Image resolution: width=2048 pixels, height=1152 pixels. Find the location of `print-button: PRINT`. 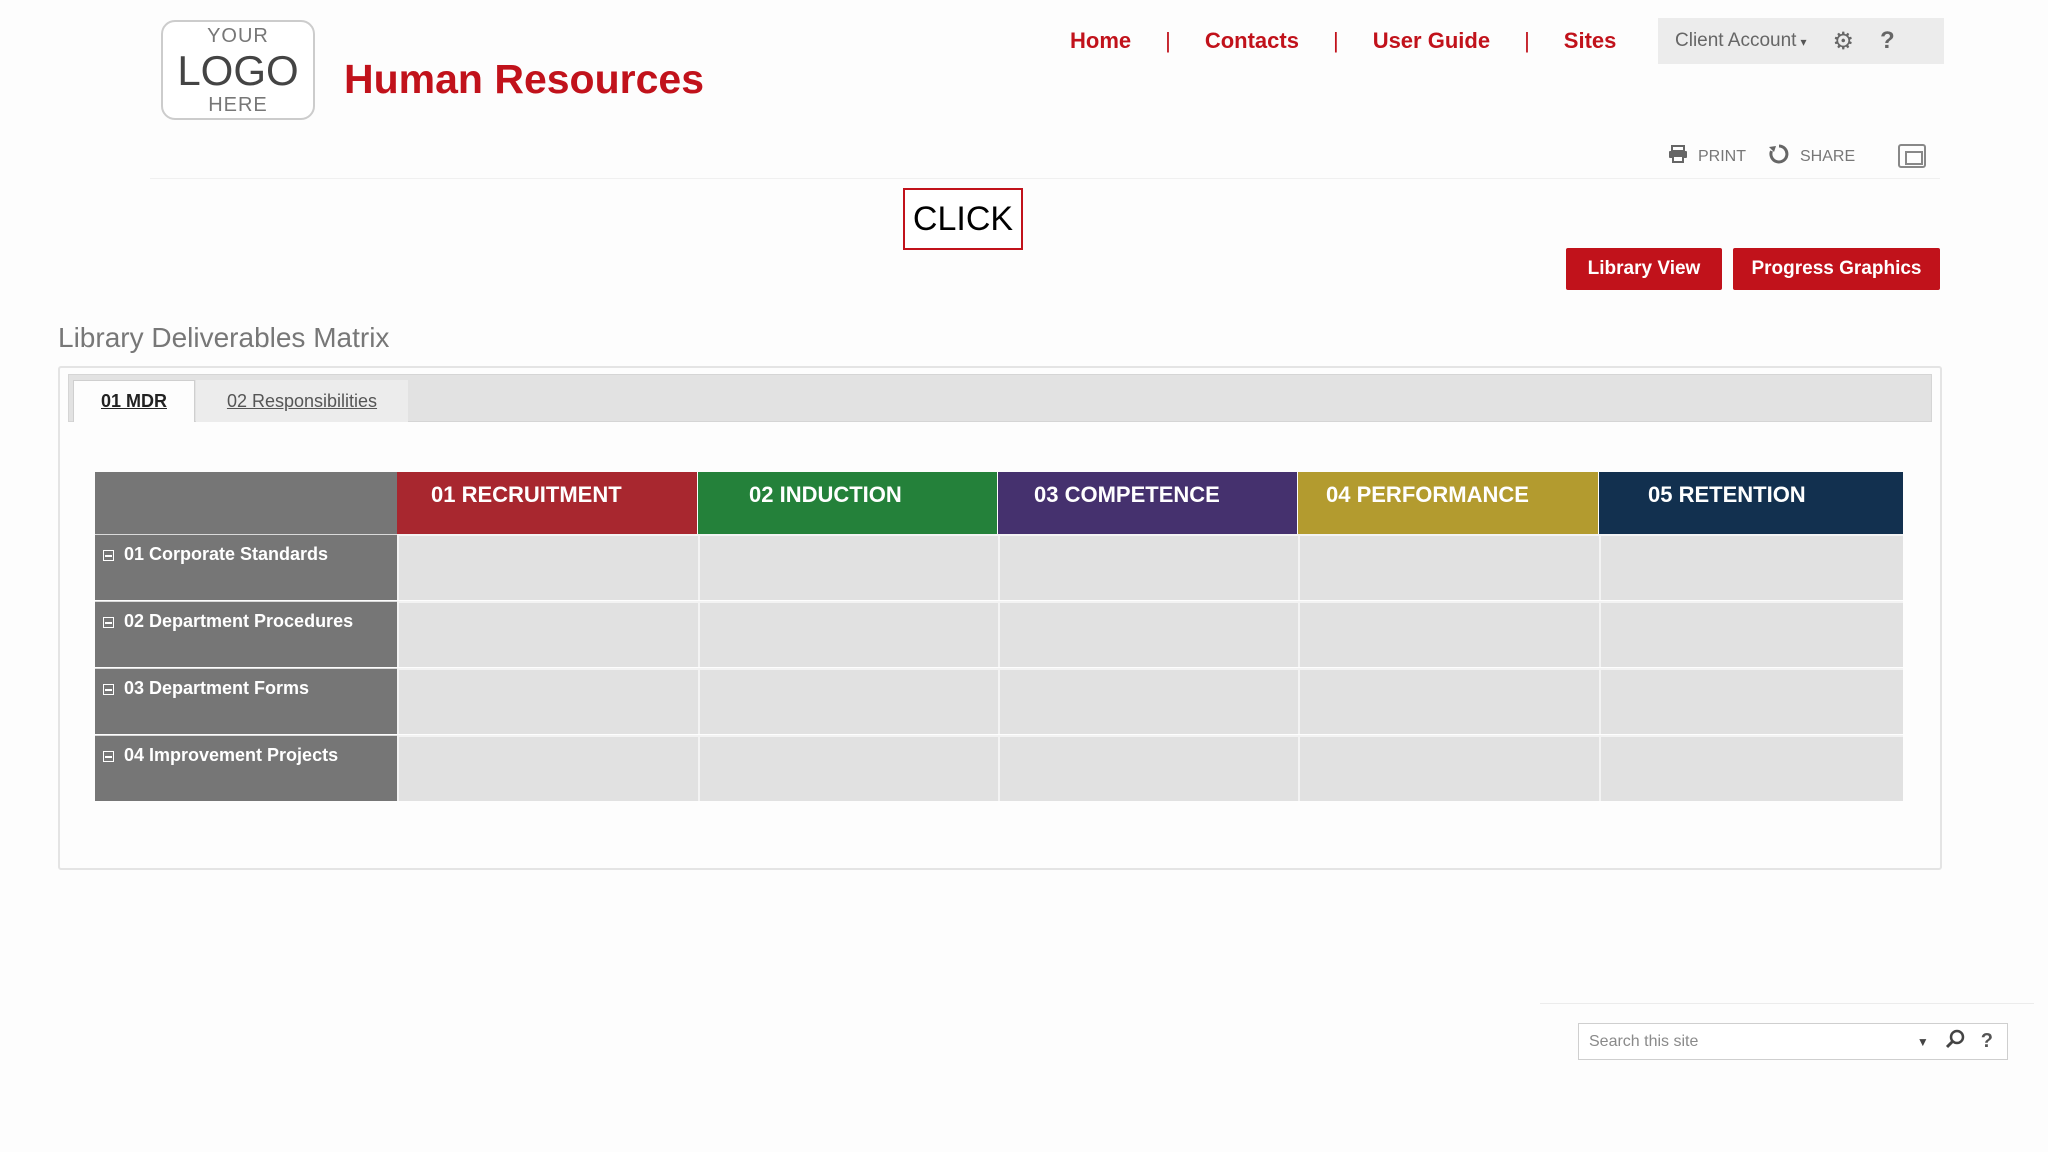

print-button: PRINT is located at coordinates (1707, 157).